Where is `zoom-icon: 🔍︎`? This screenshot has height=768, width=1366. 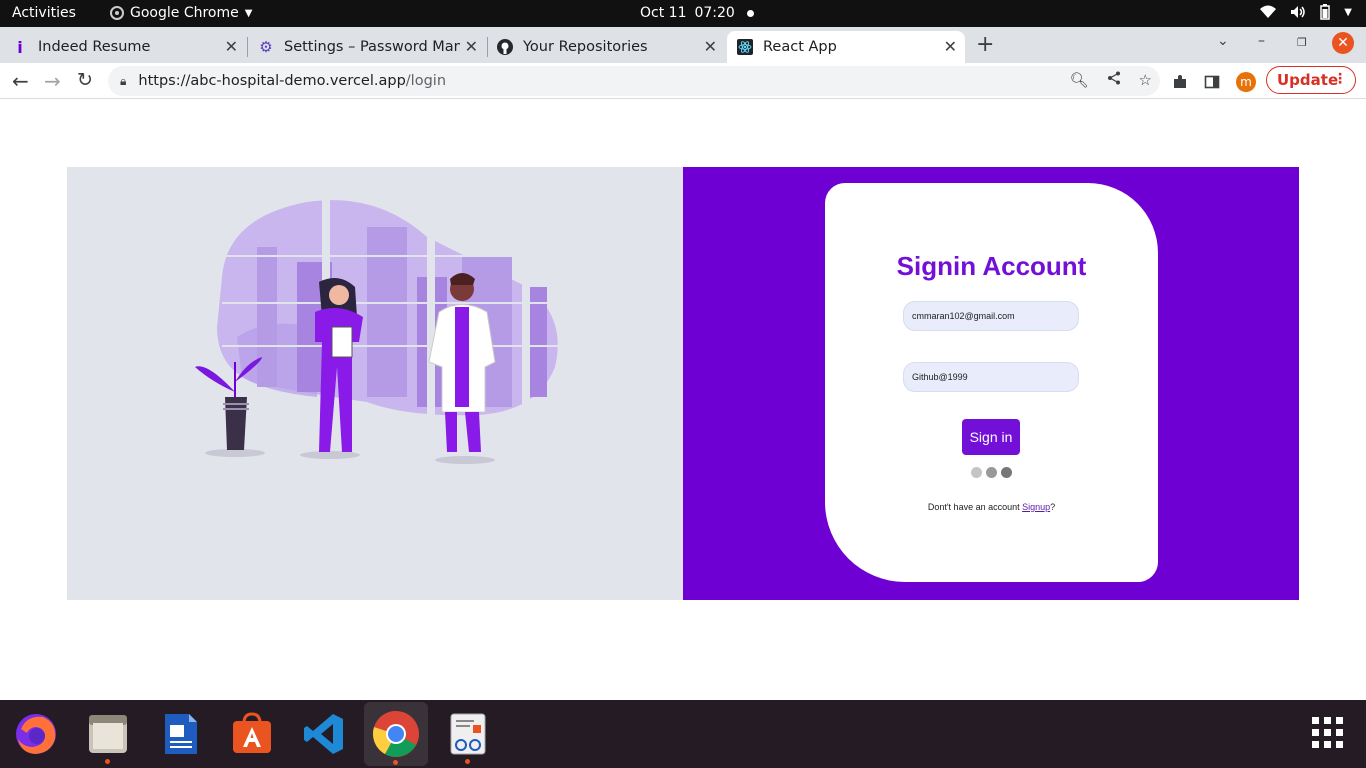
zoom-icon: 🔍︎ is located at coordinates (1079, 80).